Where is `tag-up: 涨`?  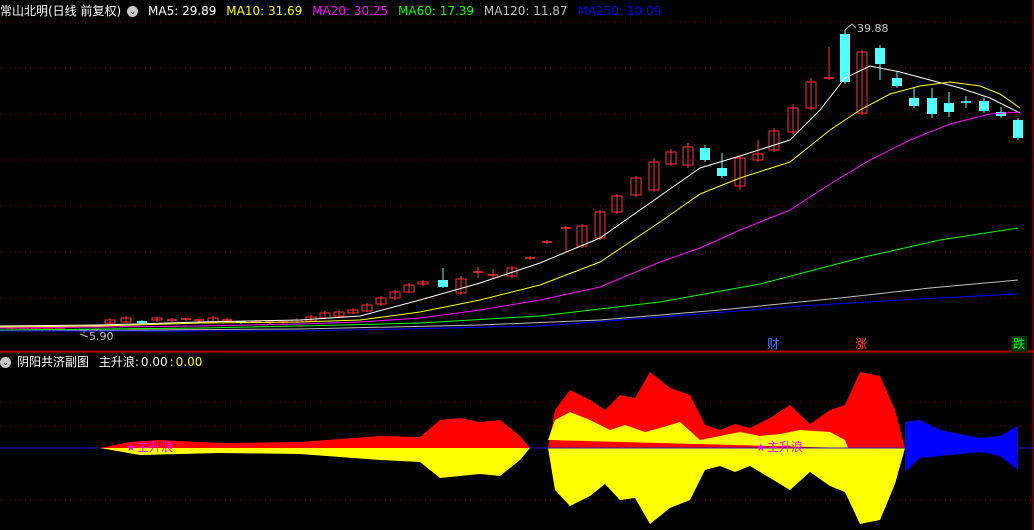
tag-up: 涨 is located at coordinates (861, 344).